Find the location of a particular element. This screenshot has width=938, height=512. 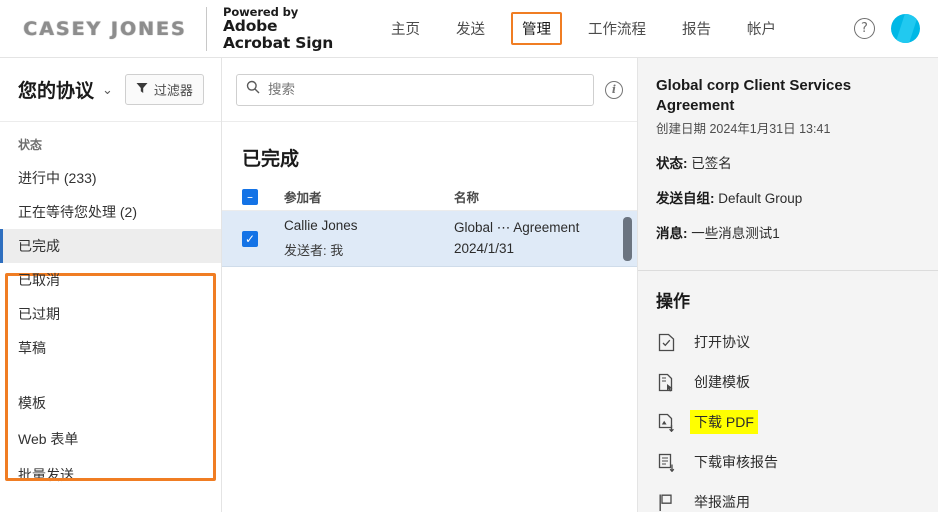

column-header-participant: 参加者 is located at coordinates (369, 196).